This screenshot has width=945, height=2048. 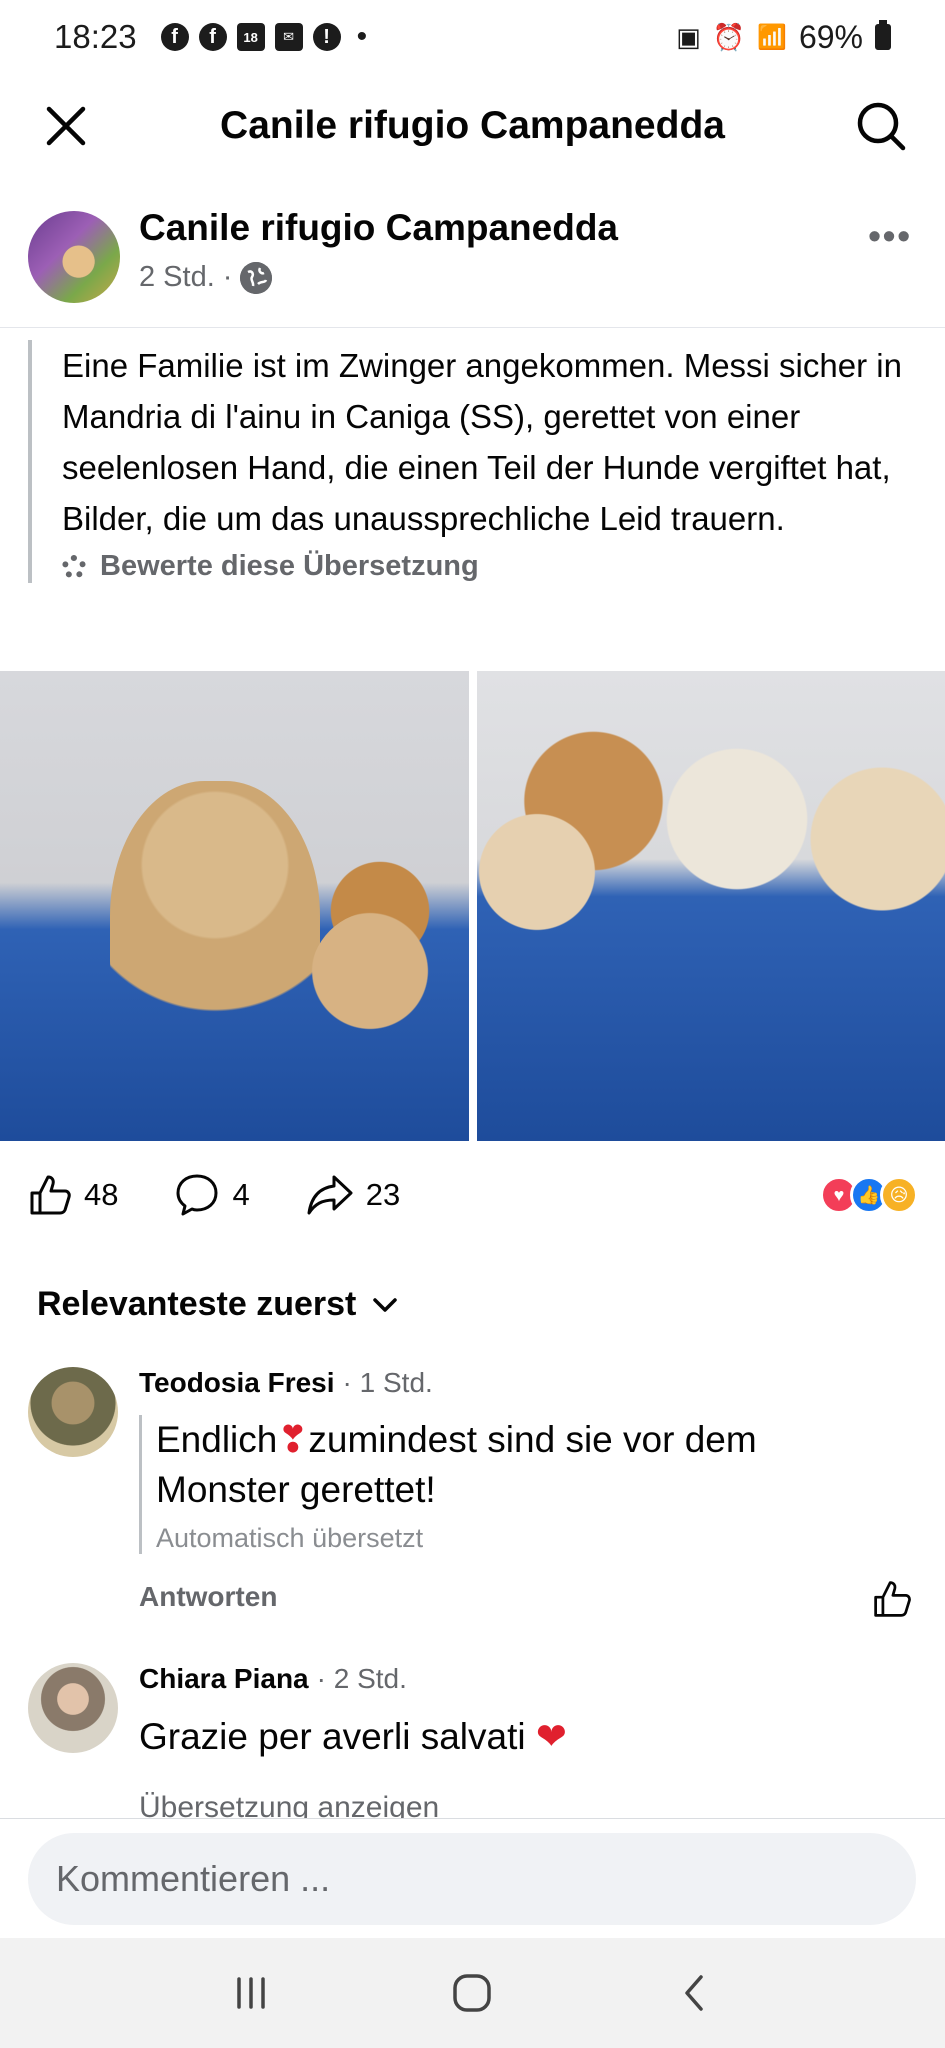 I want to click on comment-author-line: Chiara Piana · 2 Std., so click(x=273, y=1679).